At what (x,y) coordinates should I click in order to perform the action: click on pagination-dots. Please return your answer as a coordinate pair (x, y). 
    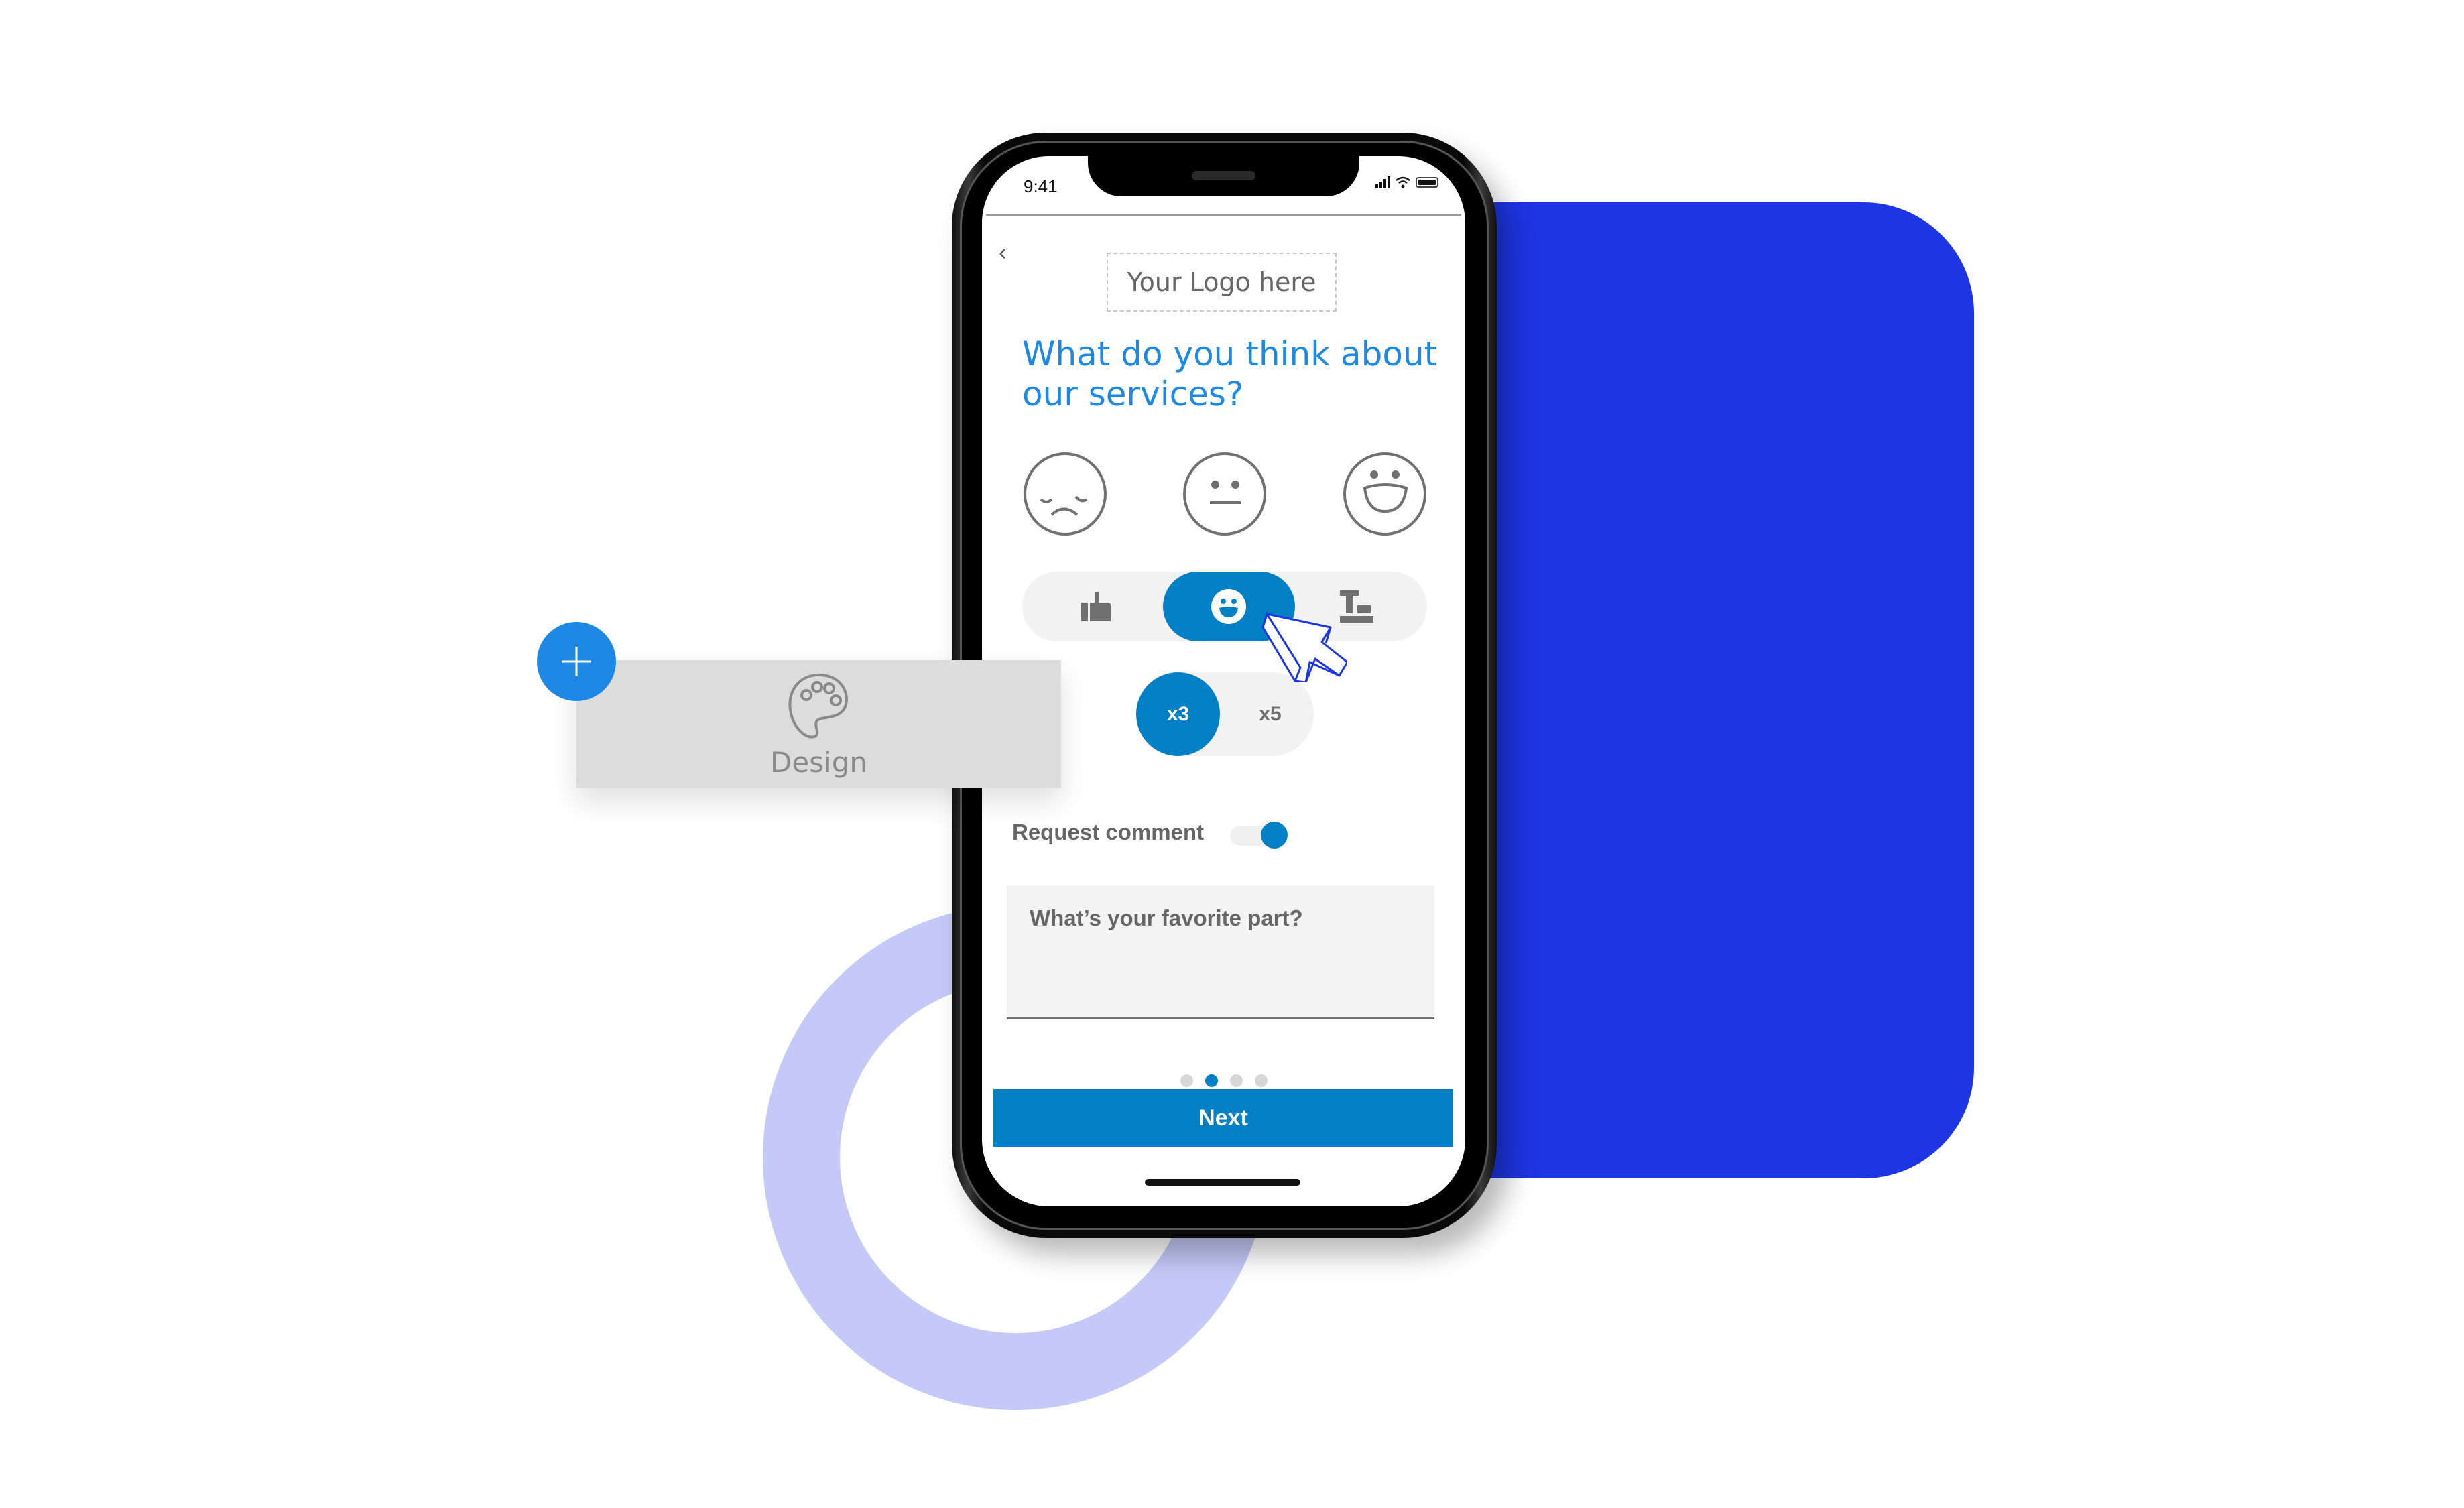
    Looking at the image, I should click on (1223, 1080).